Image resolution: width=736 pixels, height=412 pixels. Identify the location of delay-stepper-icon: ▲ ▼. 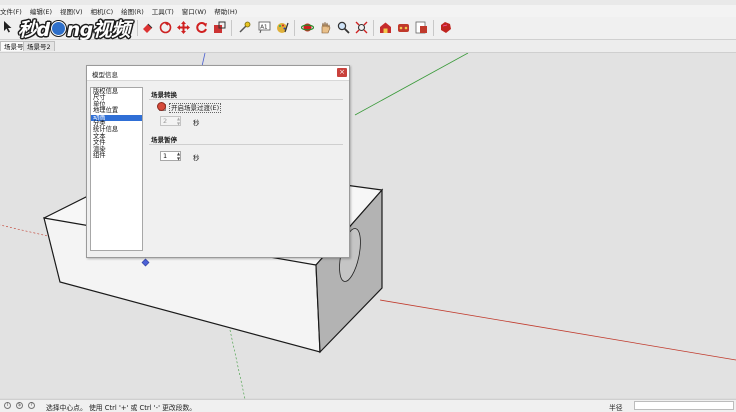
(178, 156).